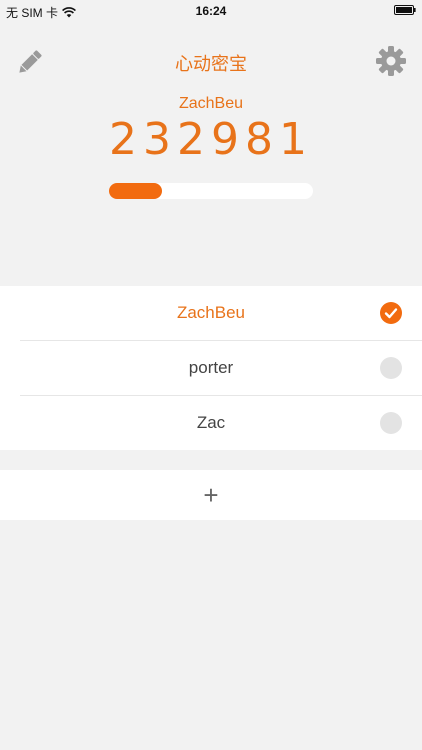 This screenshot has width=422, height=750. I want to click on account-row: porter, so click(221, 368).